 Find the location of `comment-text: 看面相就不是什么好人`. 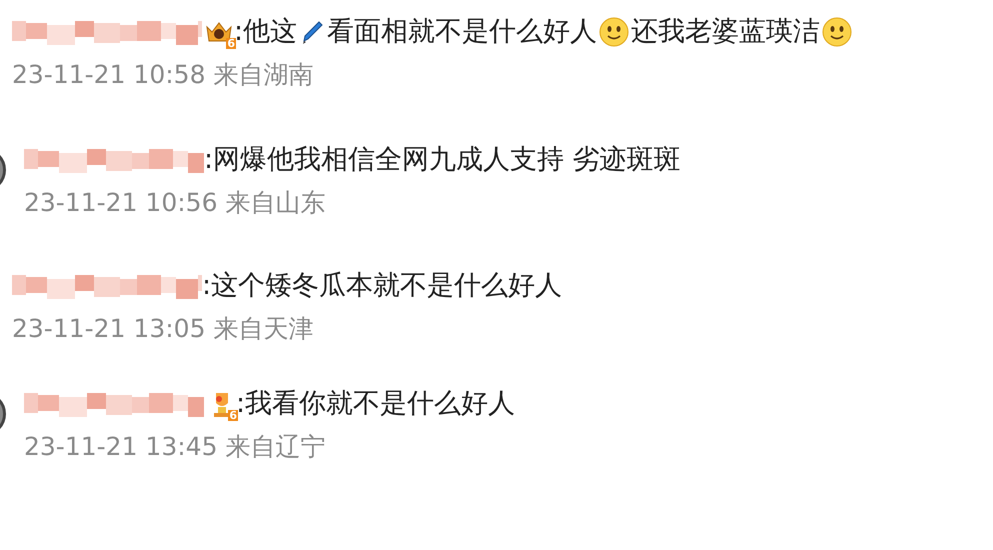

comment-text: 看面相就不是什么好人 is located at coordinates (462, 32).